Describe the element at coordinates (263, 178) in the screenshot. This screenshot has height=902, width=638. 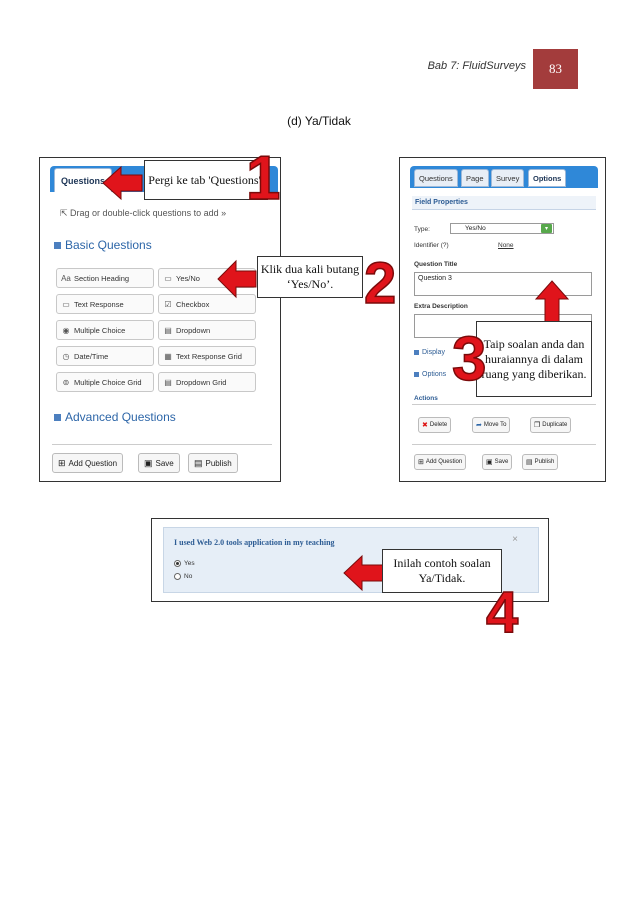
I see `step-number-1: 1` at that location.